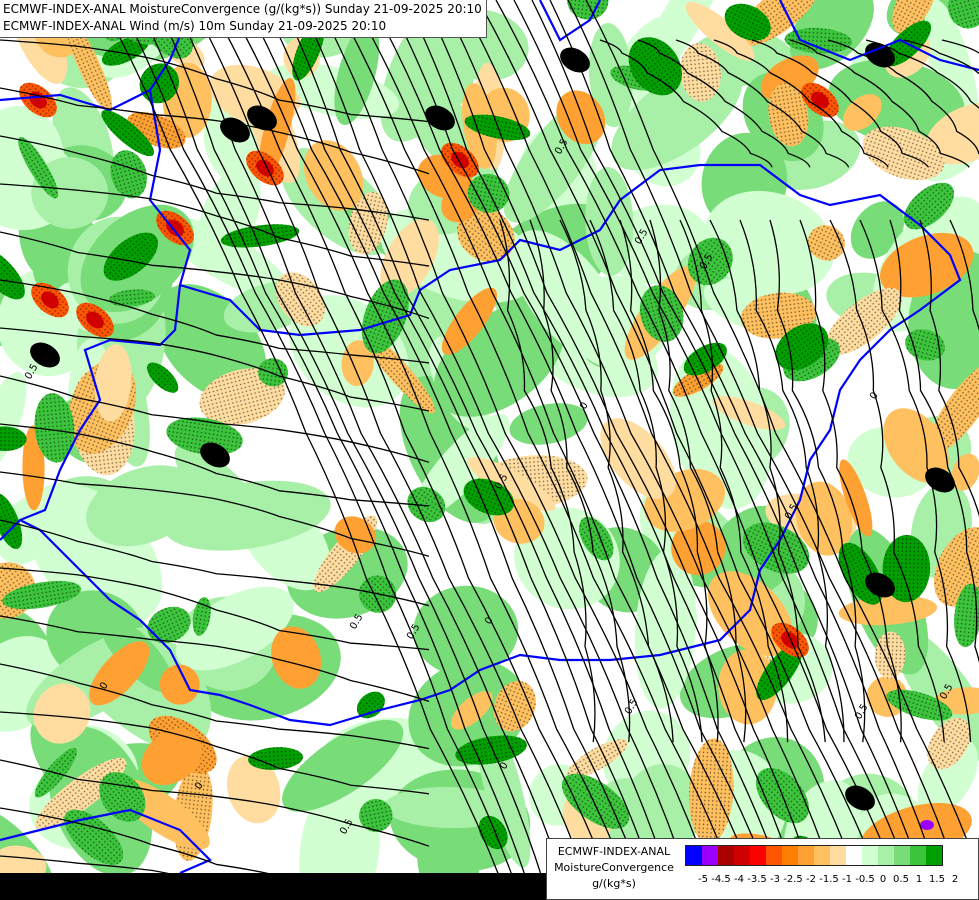 The image size is (979, 900). I want to click on legend-tick-label: -5, so click(703, 879).